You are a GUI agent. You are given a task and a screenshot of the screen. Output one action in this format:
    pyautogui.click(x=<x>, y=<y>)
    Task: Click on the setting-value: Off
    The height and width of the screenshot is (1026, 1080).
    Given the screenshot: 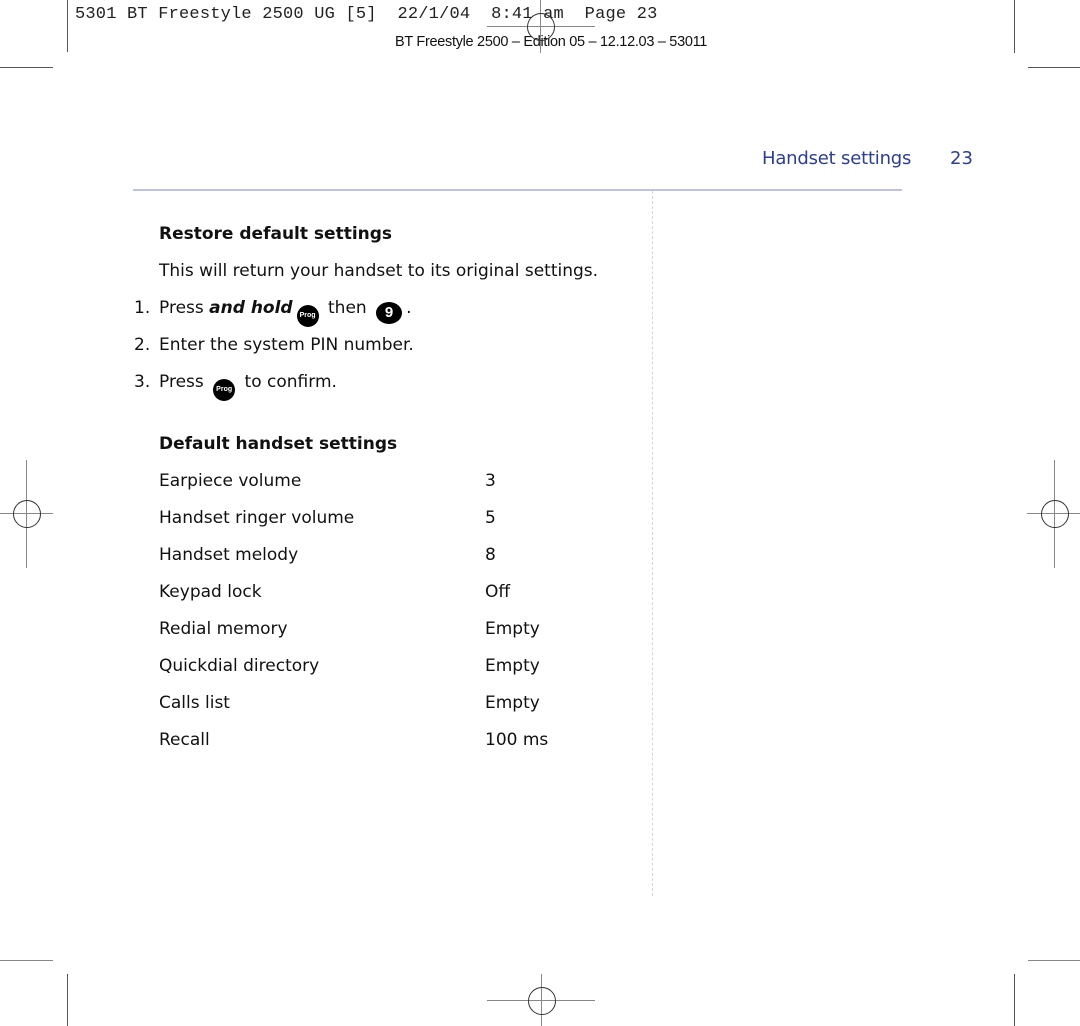 What is the action you would take?
    pyautogui.click(x=498, y=592)
    